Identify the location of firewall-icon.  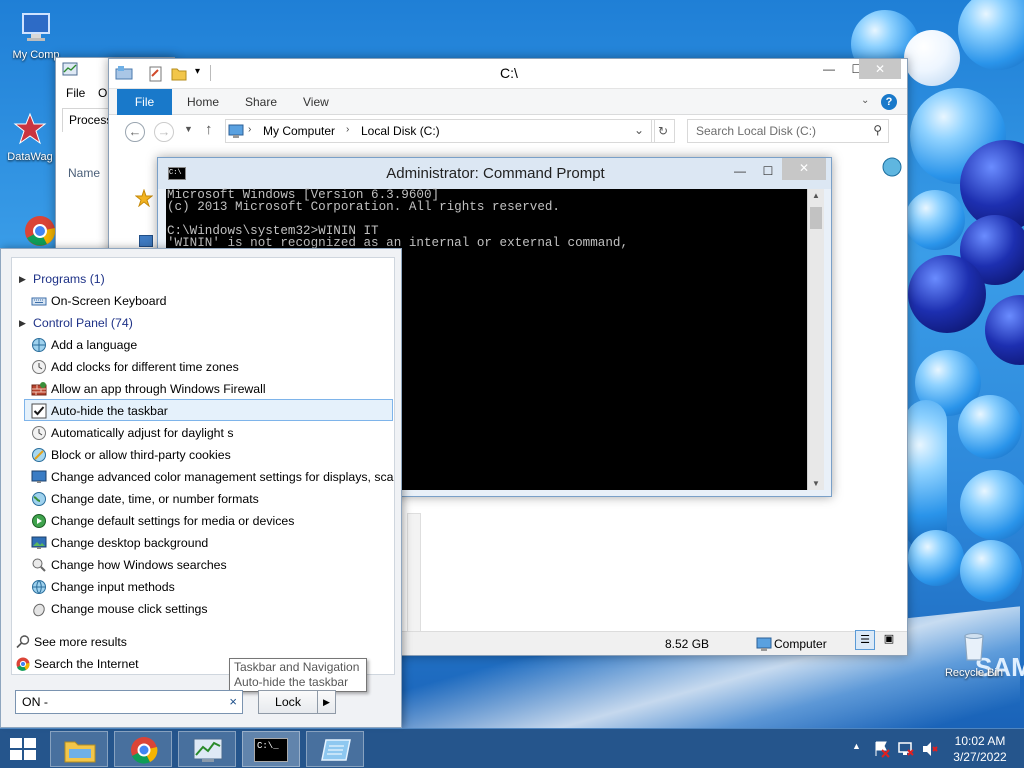
(39, 389).